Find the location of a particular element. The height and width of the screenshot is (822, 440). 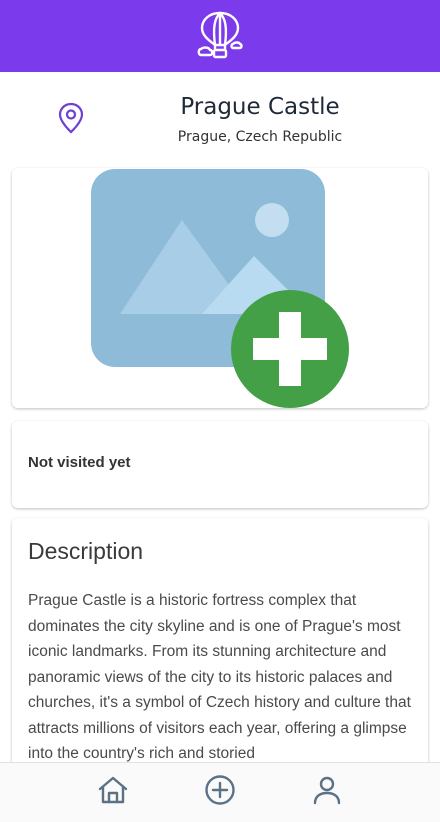

add-photo-icon is located at coordinates (290, 351).